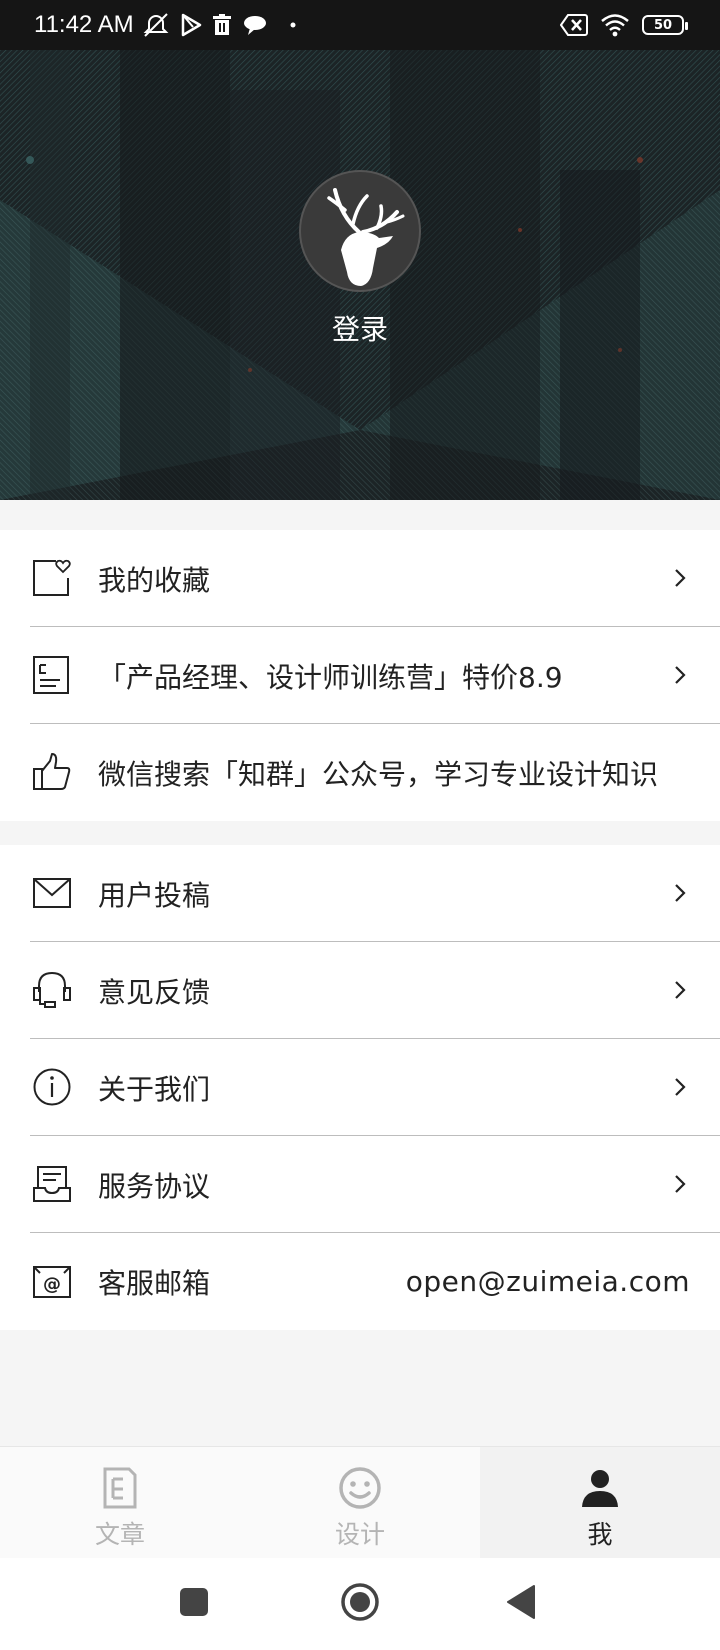 This screenshot has height=1650, width=720. I want to click on row-label: 我的收藏, so click(154, 580).